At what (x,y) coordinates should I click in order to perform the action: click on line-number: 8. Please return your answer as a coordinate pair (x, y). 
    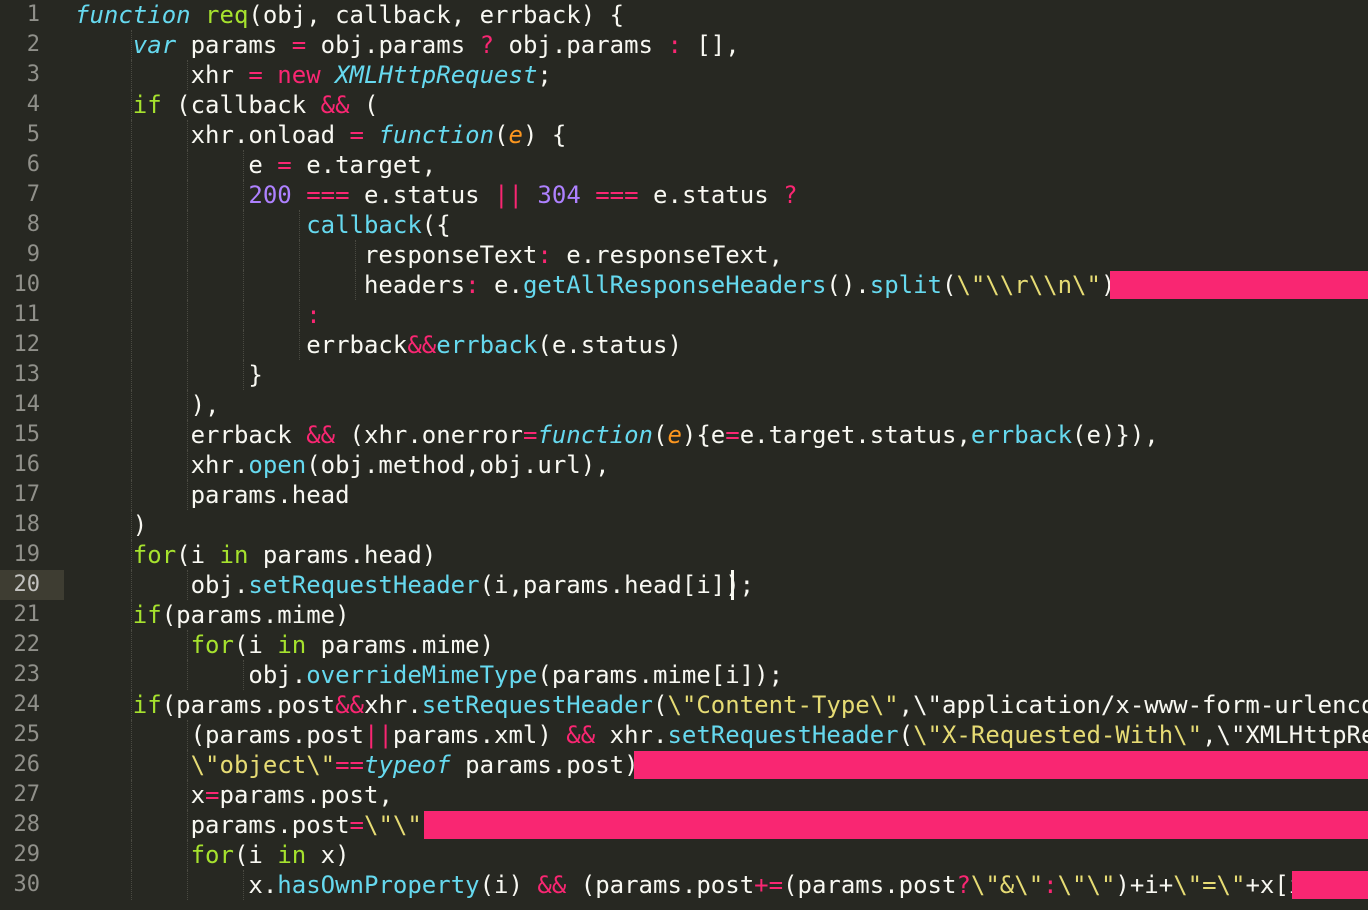
    Looking at the image, I should click on (33, 224).